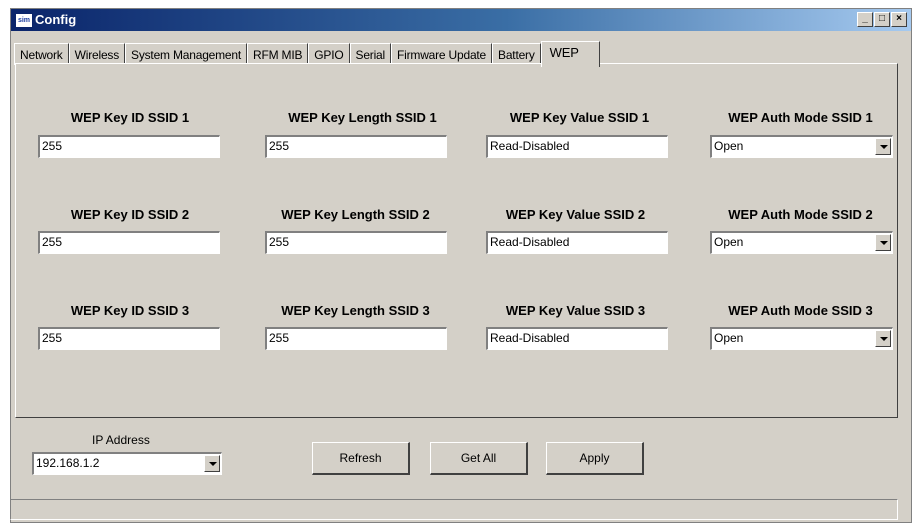  I want to click on tab-gpio: GPIO, so click(329, 54).